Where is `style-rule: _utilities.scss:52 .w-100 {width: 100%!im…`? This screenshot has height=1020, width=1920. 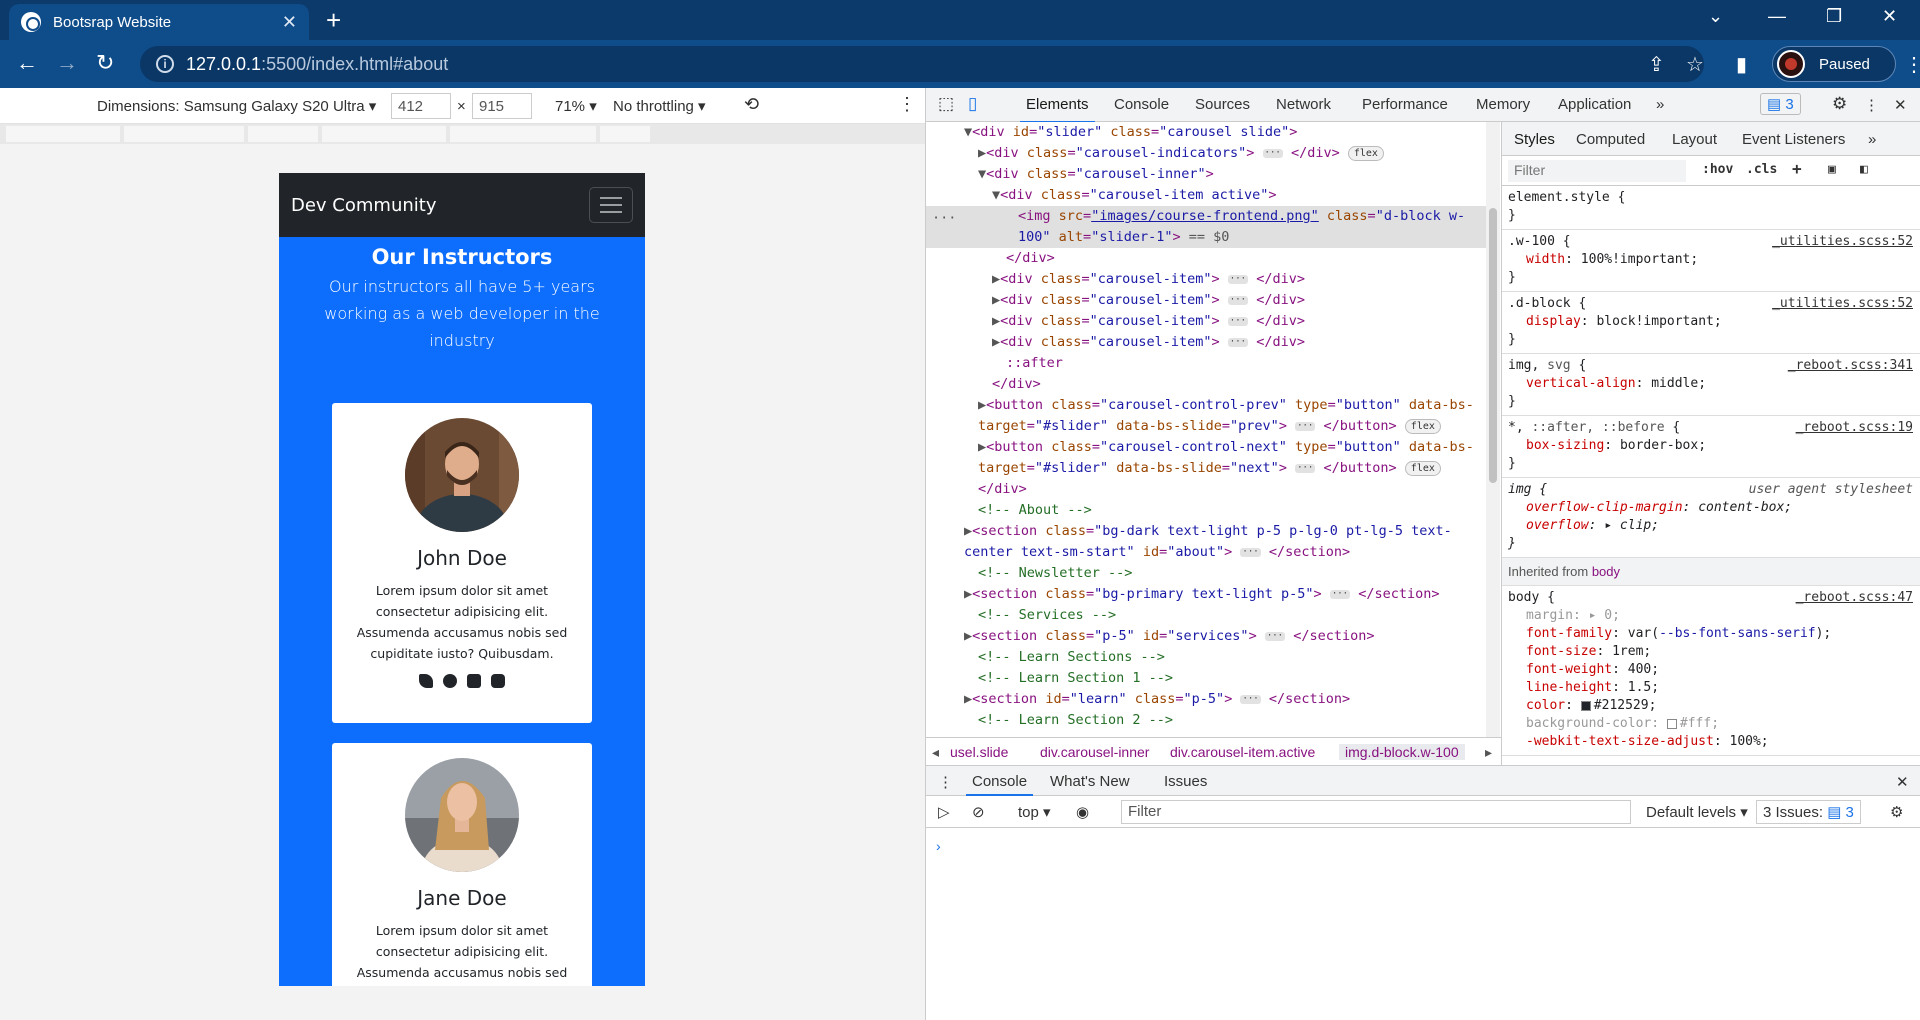 style-rule: _utilities.scss:52 .w-100 {width: 100%!im… is located at coordinates (1711, 261).